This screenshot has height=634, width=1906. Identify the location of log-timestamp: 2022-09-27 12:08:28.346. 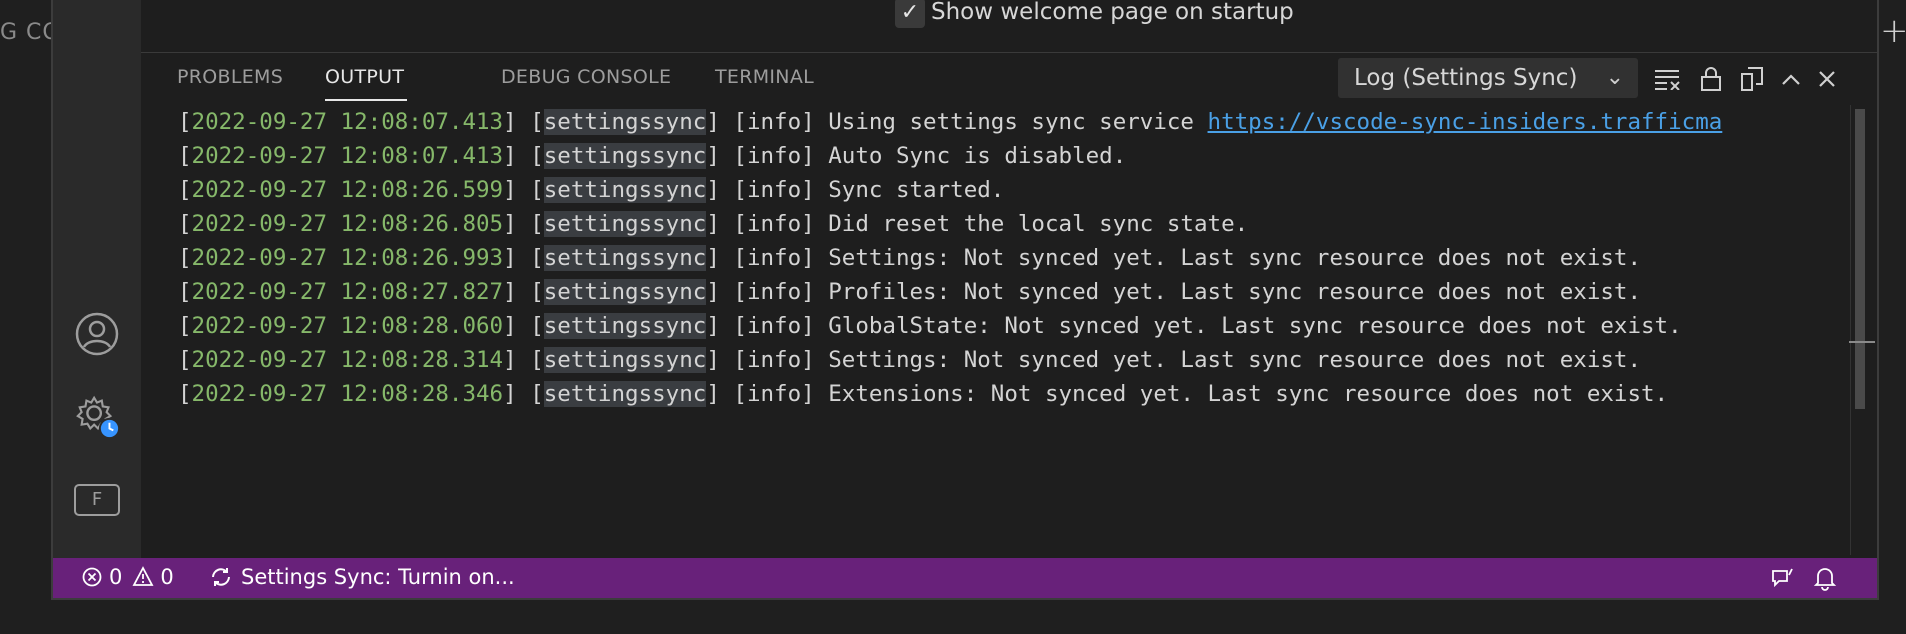
(347, 394).